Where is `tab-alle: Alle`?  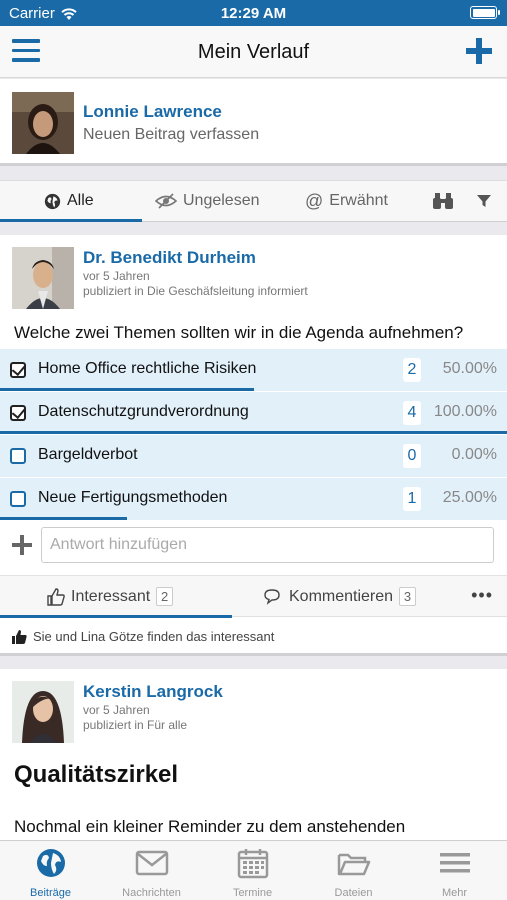
tab-alle: Alle is located at coordinates (69, 201).